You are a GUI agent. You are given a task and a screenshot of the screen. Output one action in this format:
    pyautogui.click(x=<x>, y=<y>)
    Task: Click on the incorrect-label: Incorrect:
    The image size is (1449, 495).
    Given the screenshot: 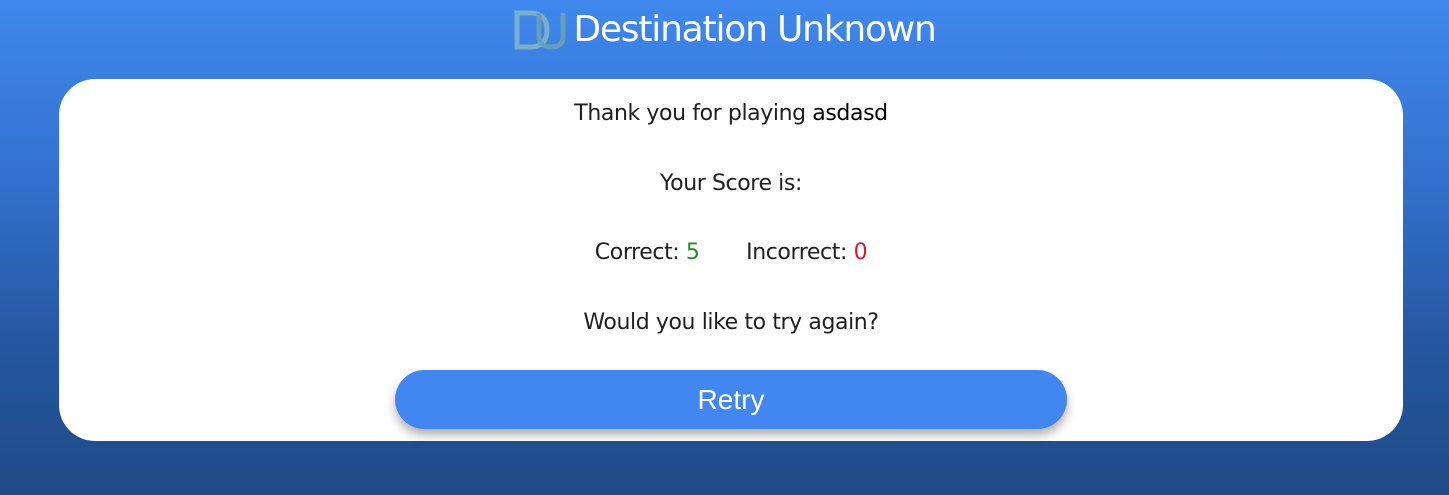 What is the action you would take?
    pyautogui.click(x=796, y=252)
    